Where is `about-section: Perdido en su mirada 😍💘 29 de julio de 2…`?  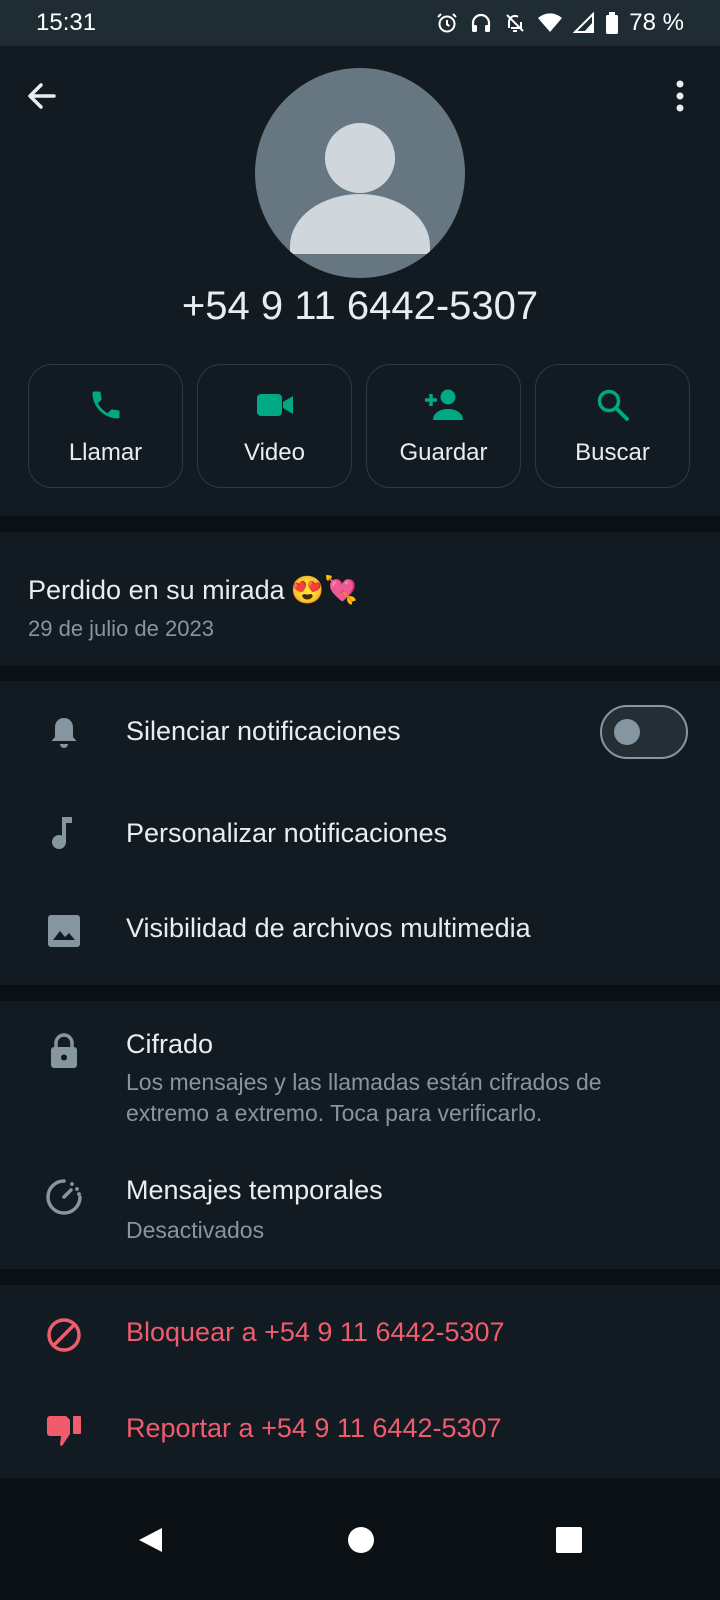
about-section: Perdido en su mirada 😍💘 29 de julio de 2… is located at coordinates (360, 599).